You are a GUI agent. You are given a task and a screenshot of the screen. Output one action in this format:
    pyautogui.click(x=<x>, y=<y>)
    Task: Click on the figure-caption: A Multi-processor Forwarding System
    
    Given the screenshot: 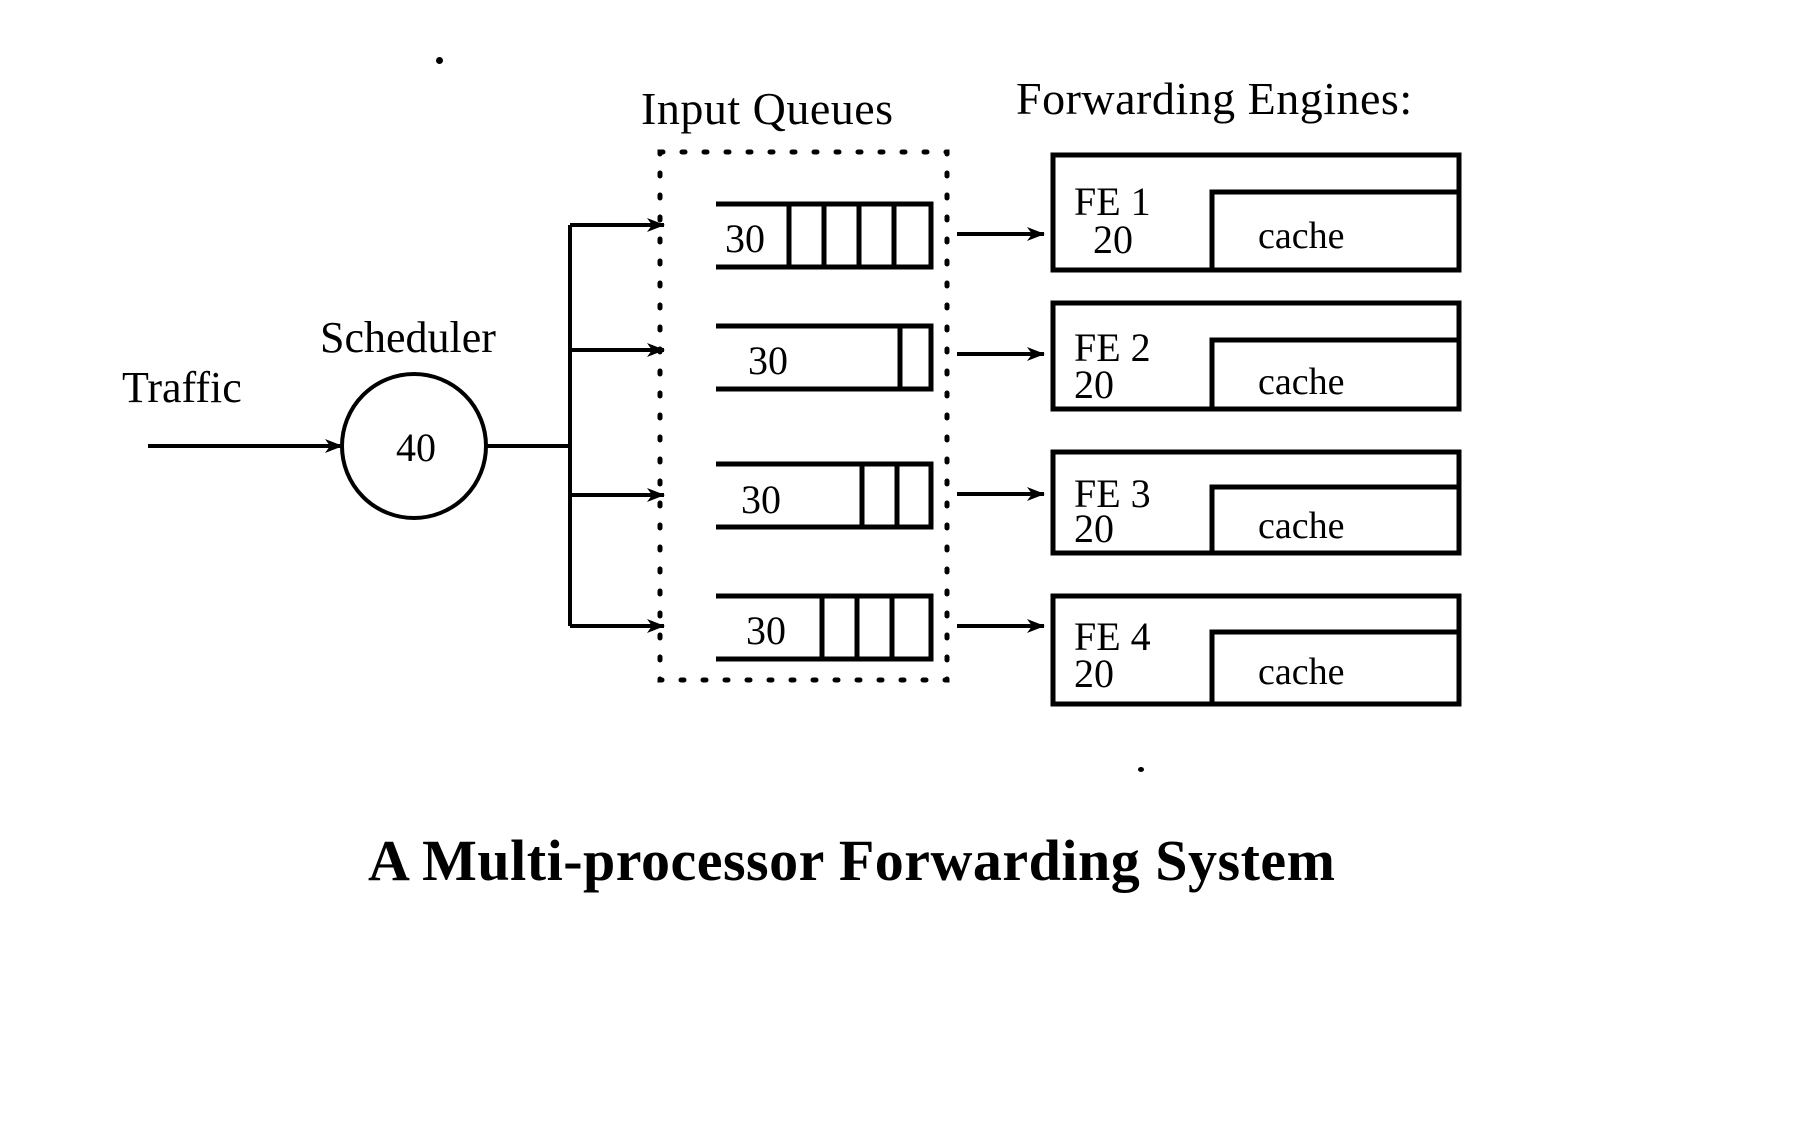 What is the action you would take?
    pyautogui.click(x=852, y=860)
    